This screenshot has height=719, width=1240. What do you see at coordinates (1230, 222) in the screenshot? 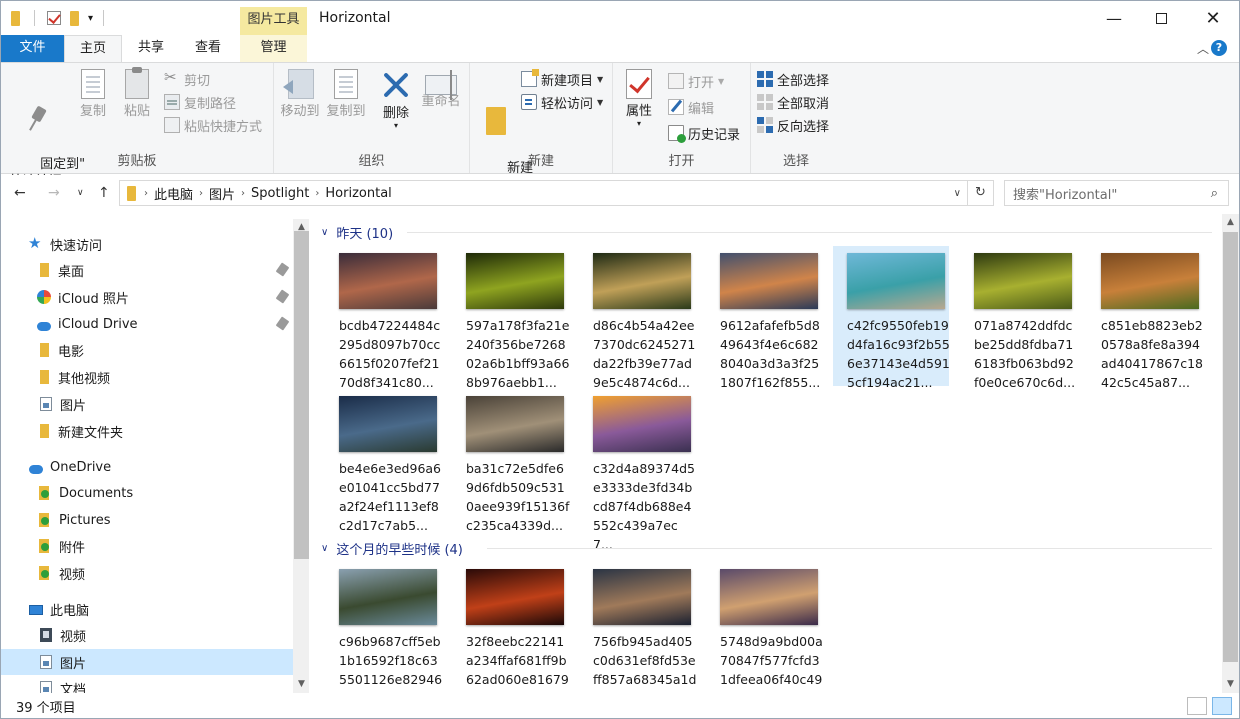
I see `scroll-up-icon: ▲` at bounding box center [1230, 222].